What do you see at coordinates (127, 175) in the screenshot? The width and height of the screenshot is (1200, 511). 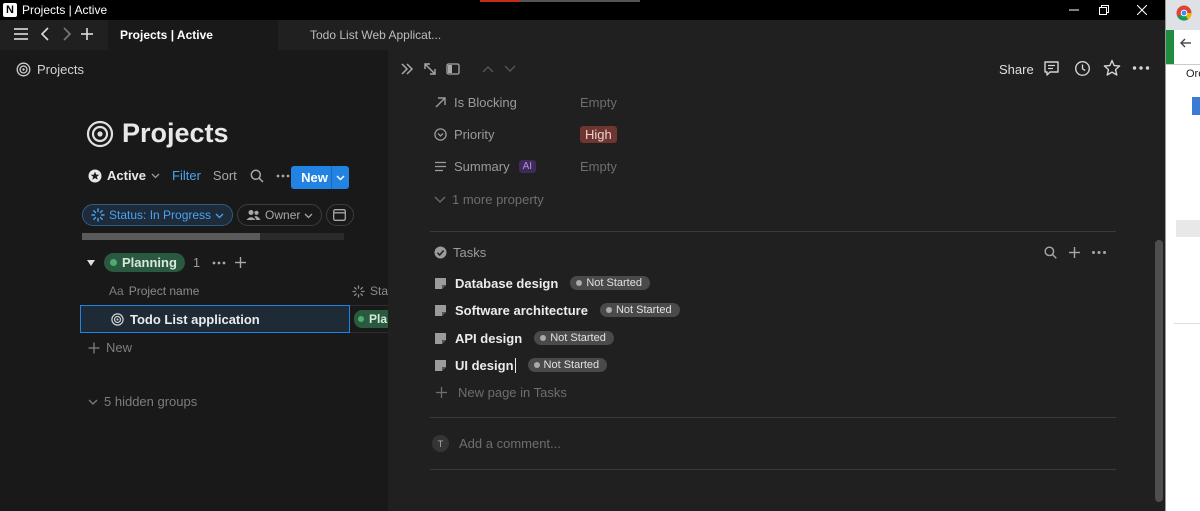 I see `view-name: Active` at bounding box center [127, 175].